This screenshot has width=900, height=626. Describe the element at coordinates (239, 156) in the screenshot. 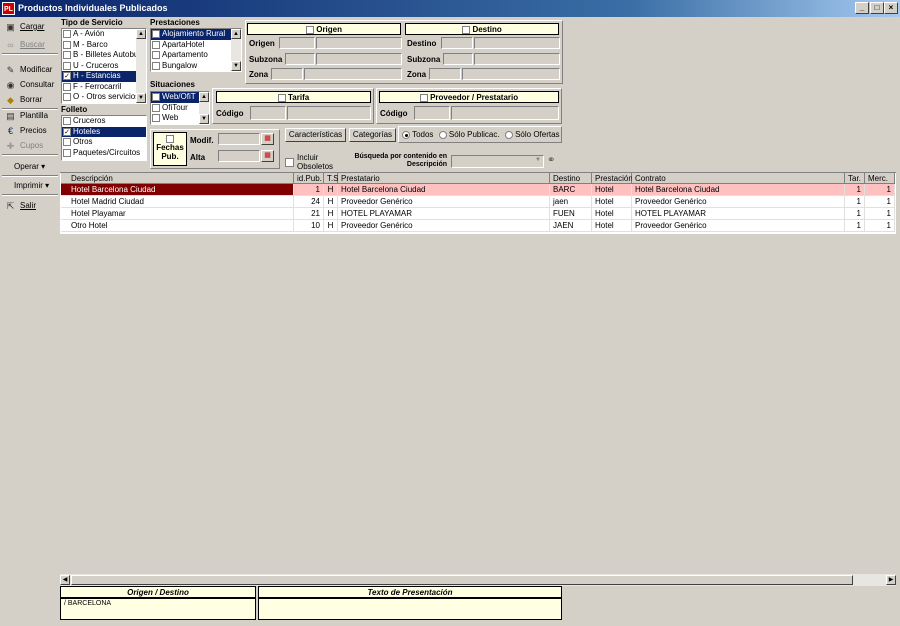

I see `alta-date-field` at that location.